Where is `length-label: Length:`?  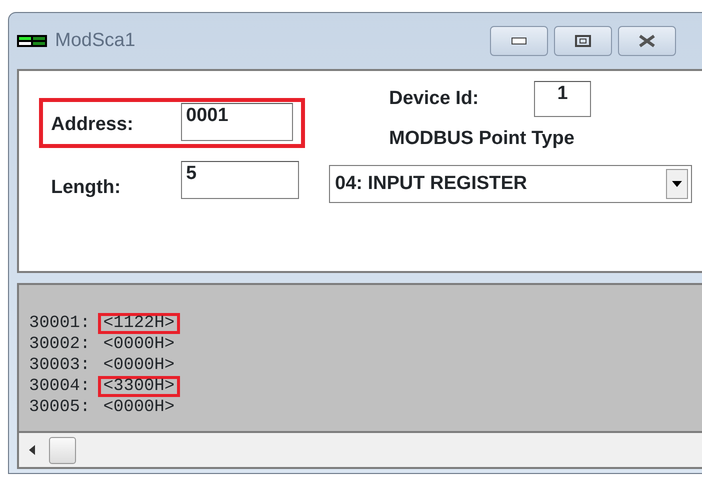 length-label: Length: is located at coordinates (86, 188).